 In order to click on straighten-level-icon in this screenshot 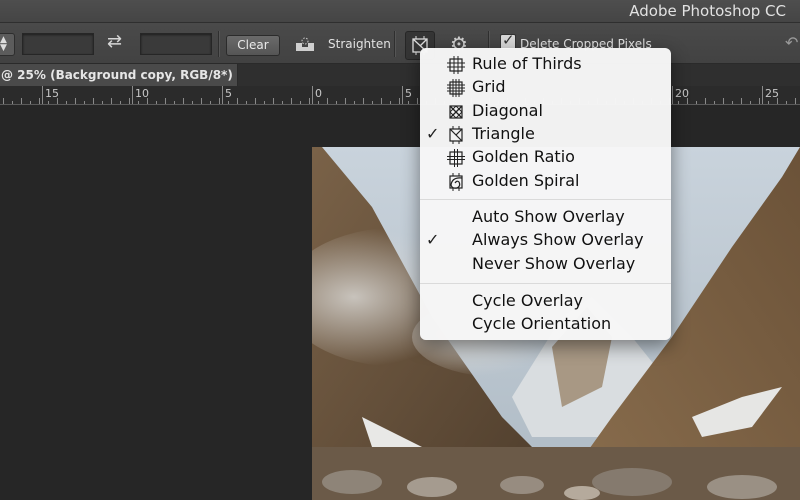, I will do `click(305, 44)`.